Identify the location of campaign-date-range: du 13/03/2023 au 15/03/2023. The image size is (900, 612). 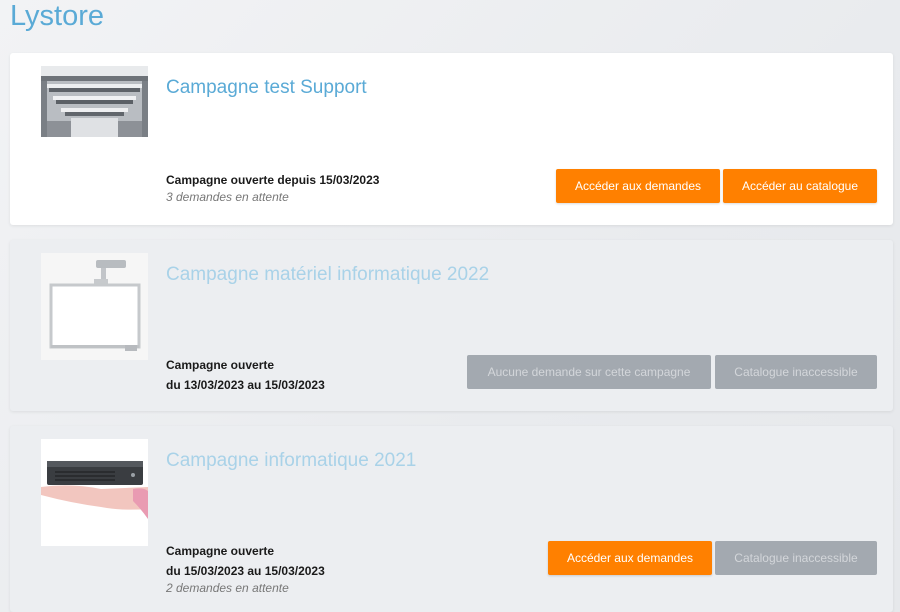
(245, 385).